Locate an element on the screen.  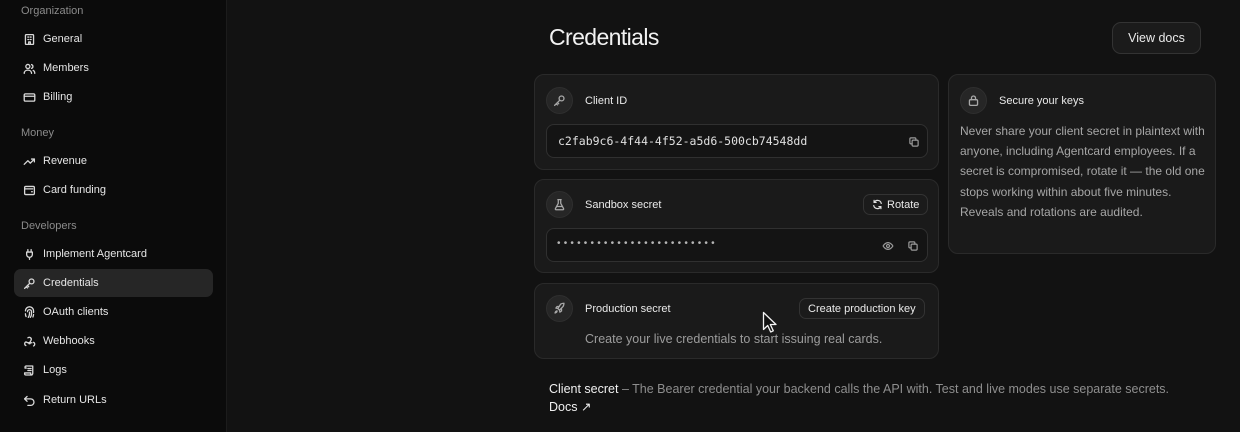
sidebar-item-return-urls: Return URLs is located at coordinates (113, 400).